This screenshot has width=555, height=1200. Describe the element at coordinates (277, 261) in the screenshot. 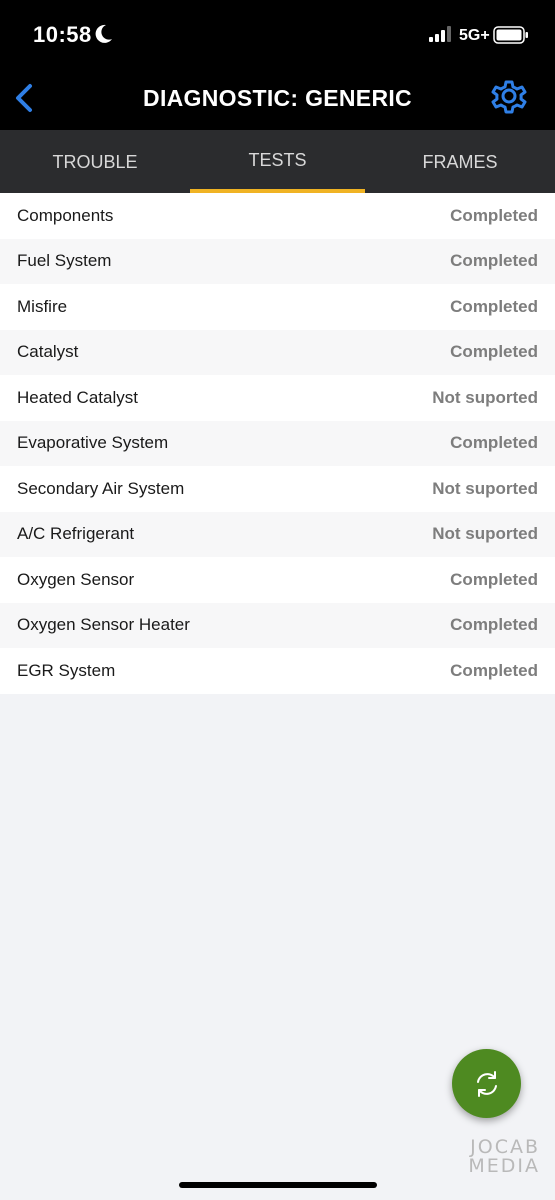

I see `list-item: Fuel System Completed` at that location.